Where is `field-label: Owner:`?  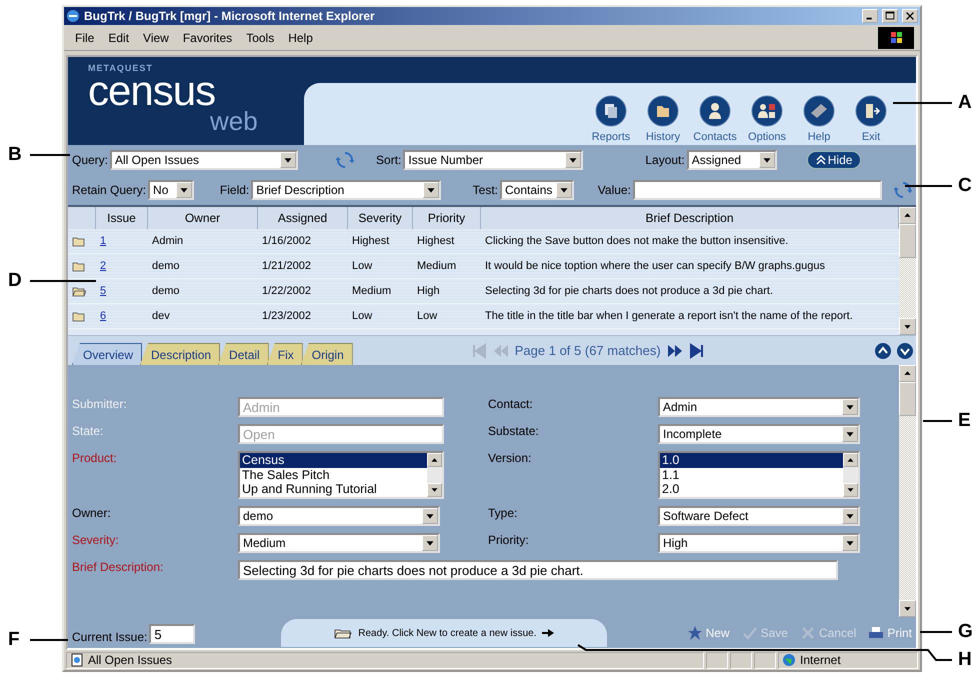 field-label: Owner: is located at coordinates (92, 513).